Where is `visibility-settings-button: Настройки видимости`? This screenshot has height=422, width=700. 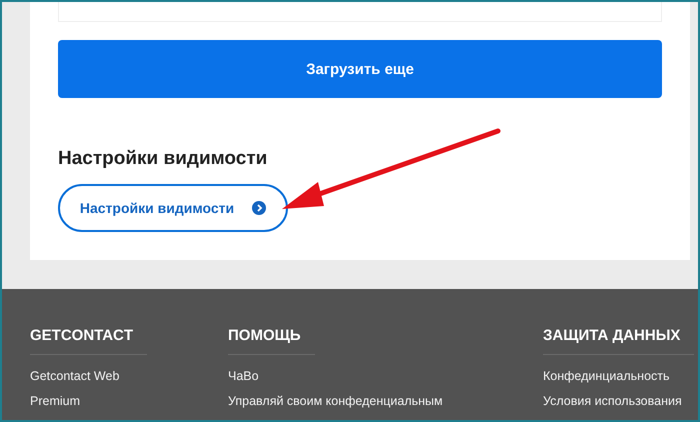
visibility-settings-button: Настройки видимости is located at coordinates (173, 208).